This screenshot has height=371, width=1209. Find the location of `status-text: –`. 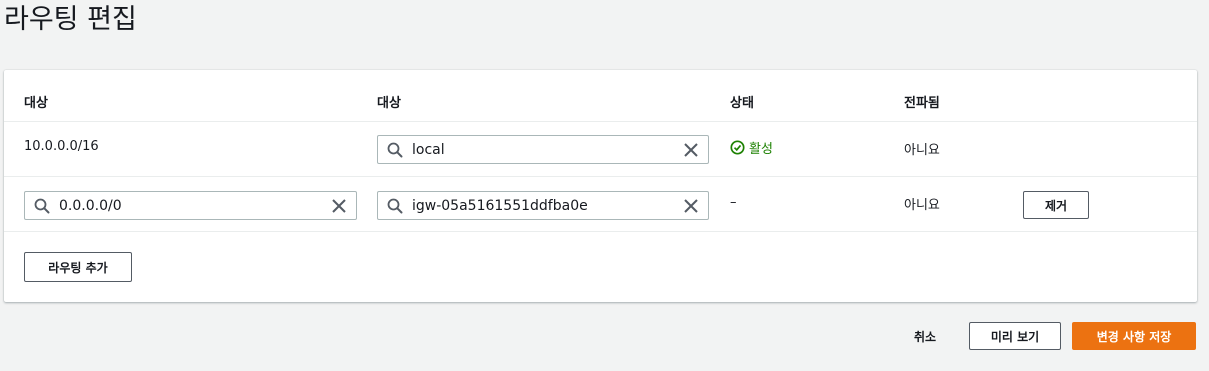

status-text: – is located at coordinates (733, 202).